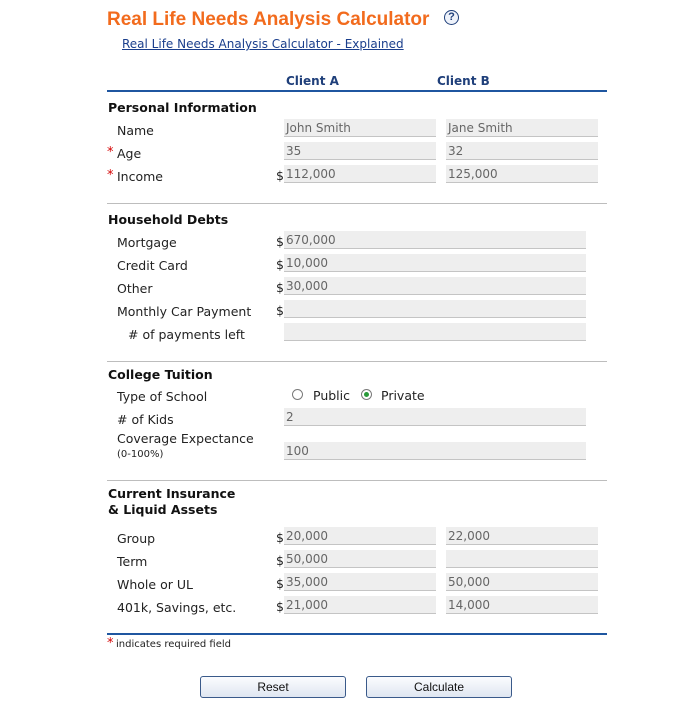 This screenshot has height=720, width=680. What do you see at coordinates (297, 394) in the screenshot?
I see `radio-public` at bounding box center [297, 394].